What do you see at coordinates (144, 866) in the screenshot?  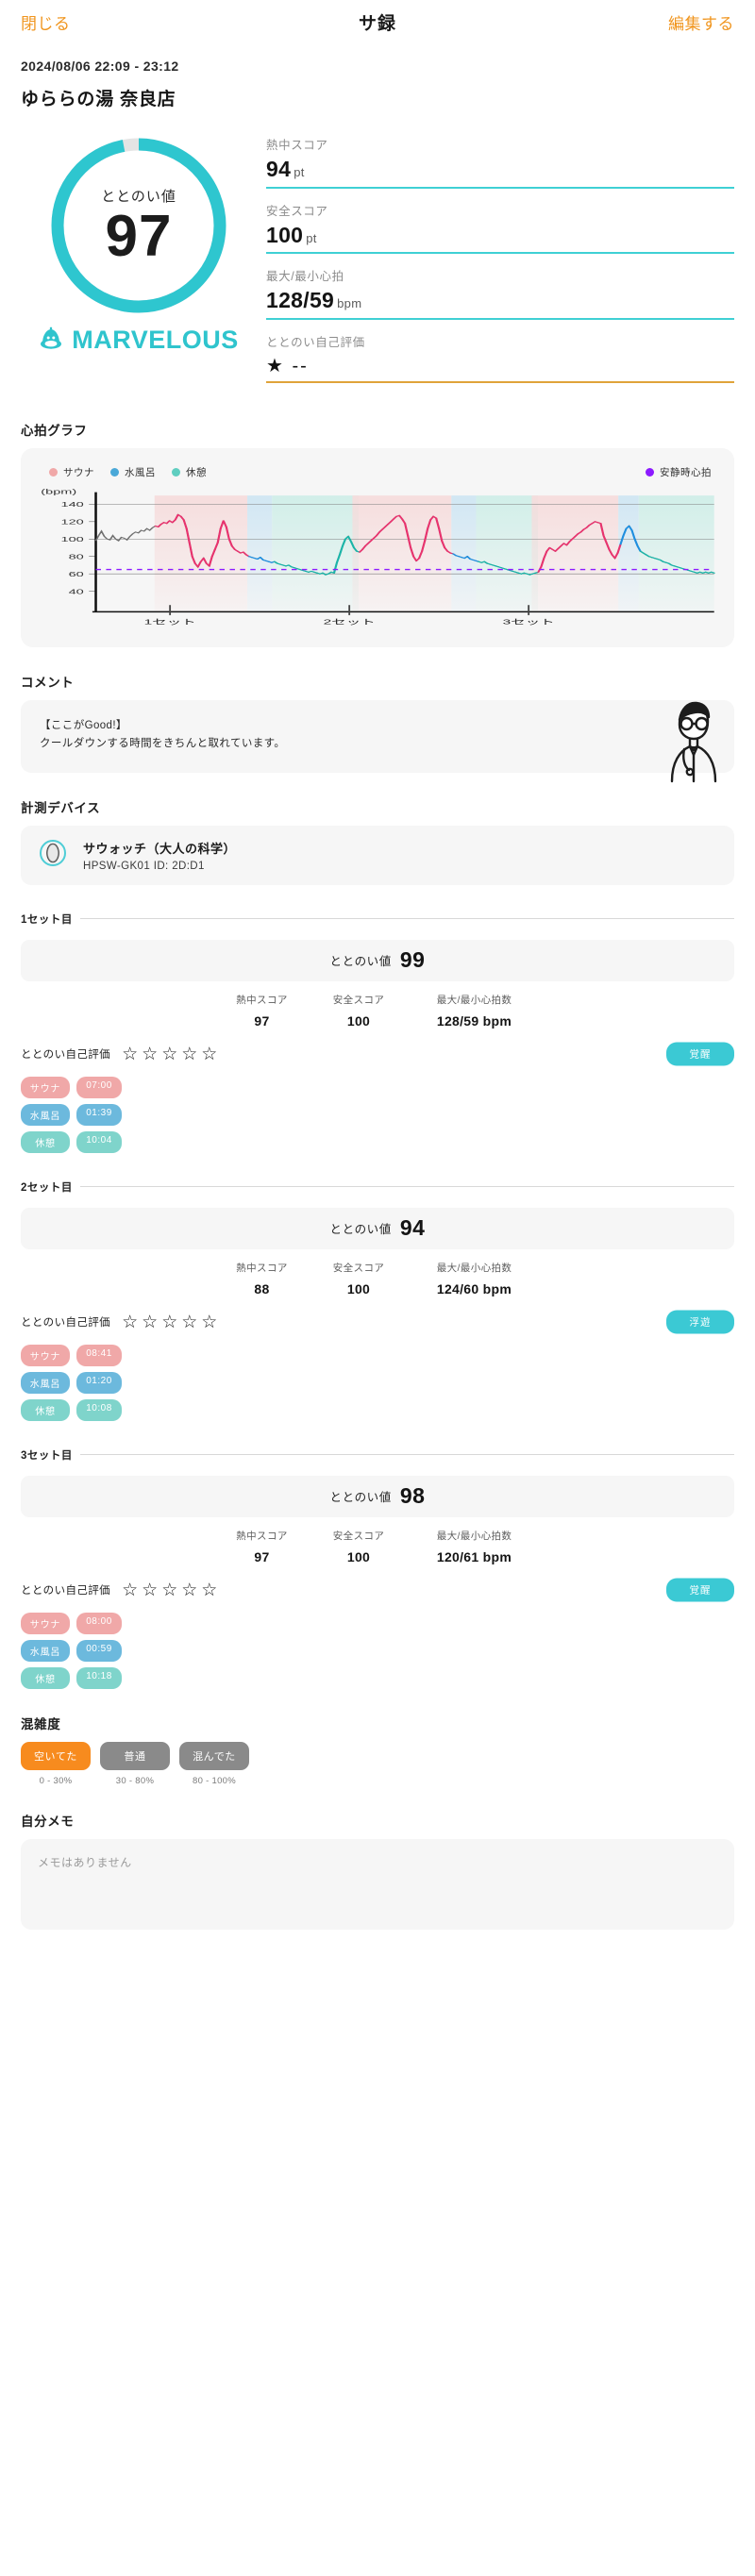 I see `device-detail: HPSW-GK01 ID: 2D:D1` at bounding box center [144, 866].